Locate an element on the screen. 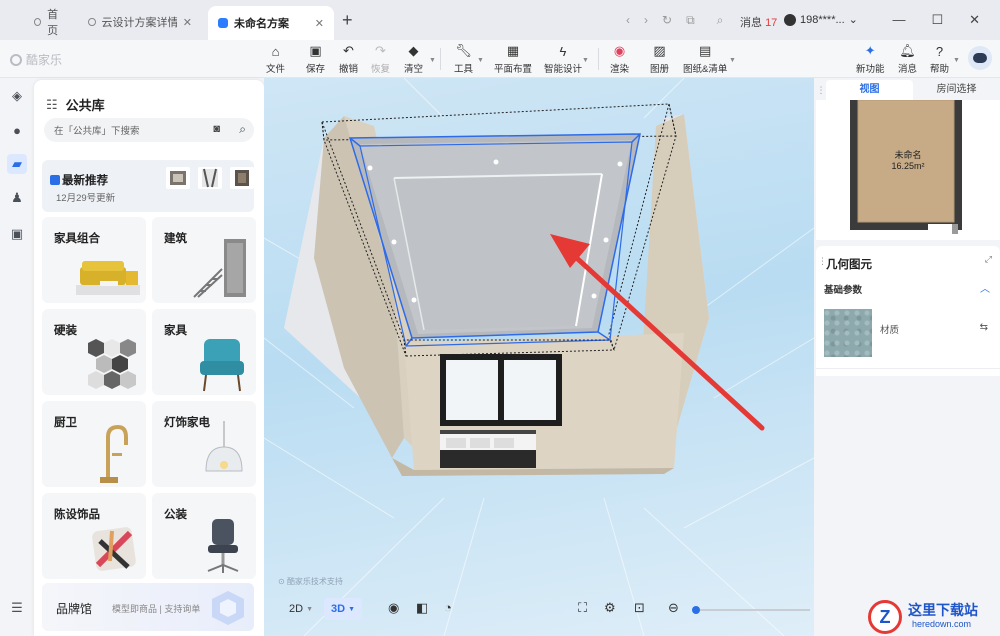 The height and width of the screenshot is (636, 1000). expand-icon: ⤢ is located at coordinates (988, 259).